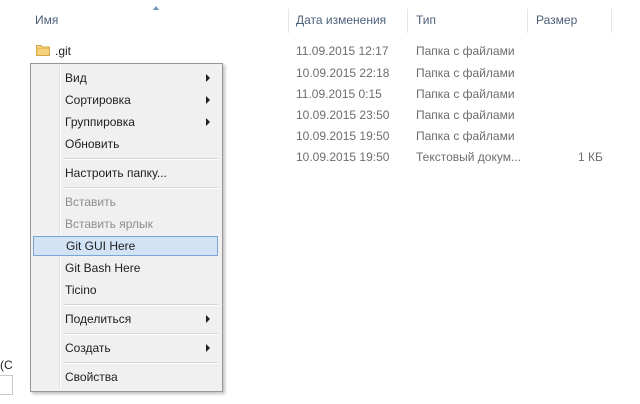 The height and width of the screenshot is (404, 640). I want to click on menu-item-git-bash: Git Bash Here, so click(125, 268).